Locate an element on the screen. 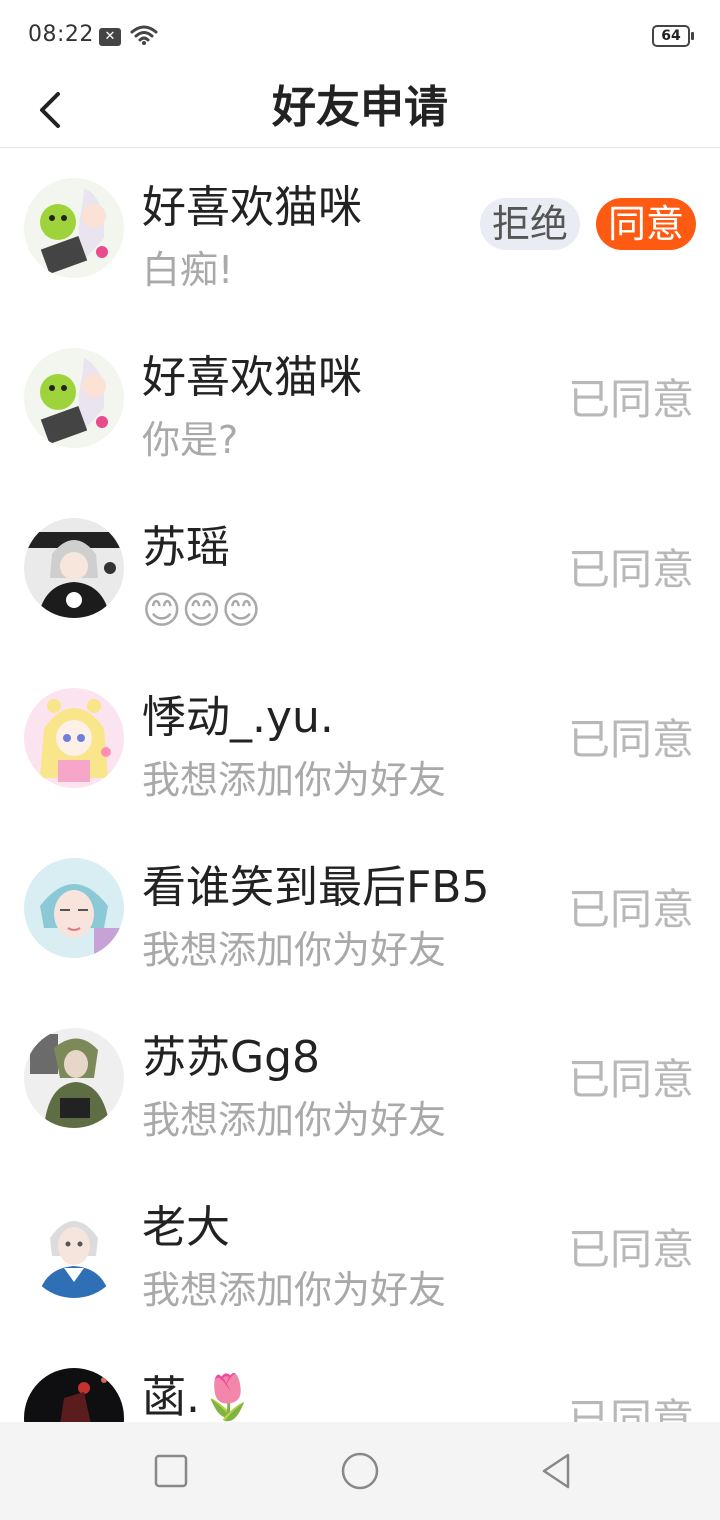  x-box-icon: ✕ is located at coordinates (110, 37).